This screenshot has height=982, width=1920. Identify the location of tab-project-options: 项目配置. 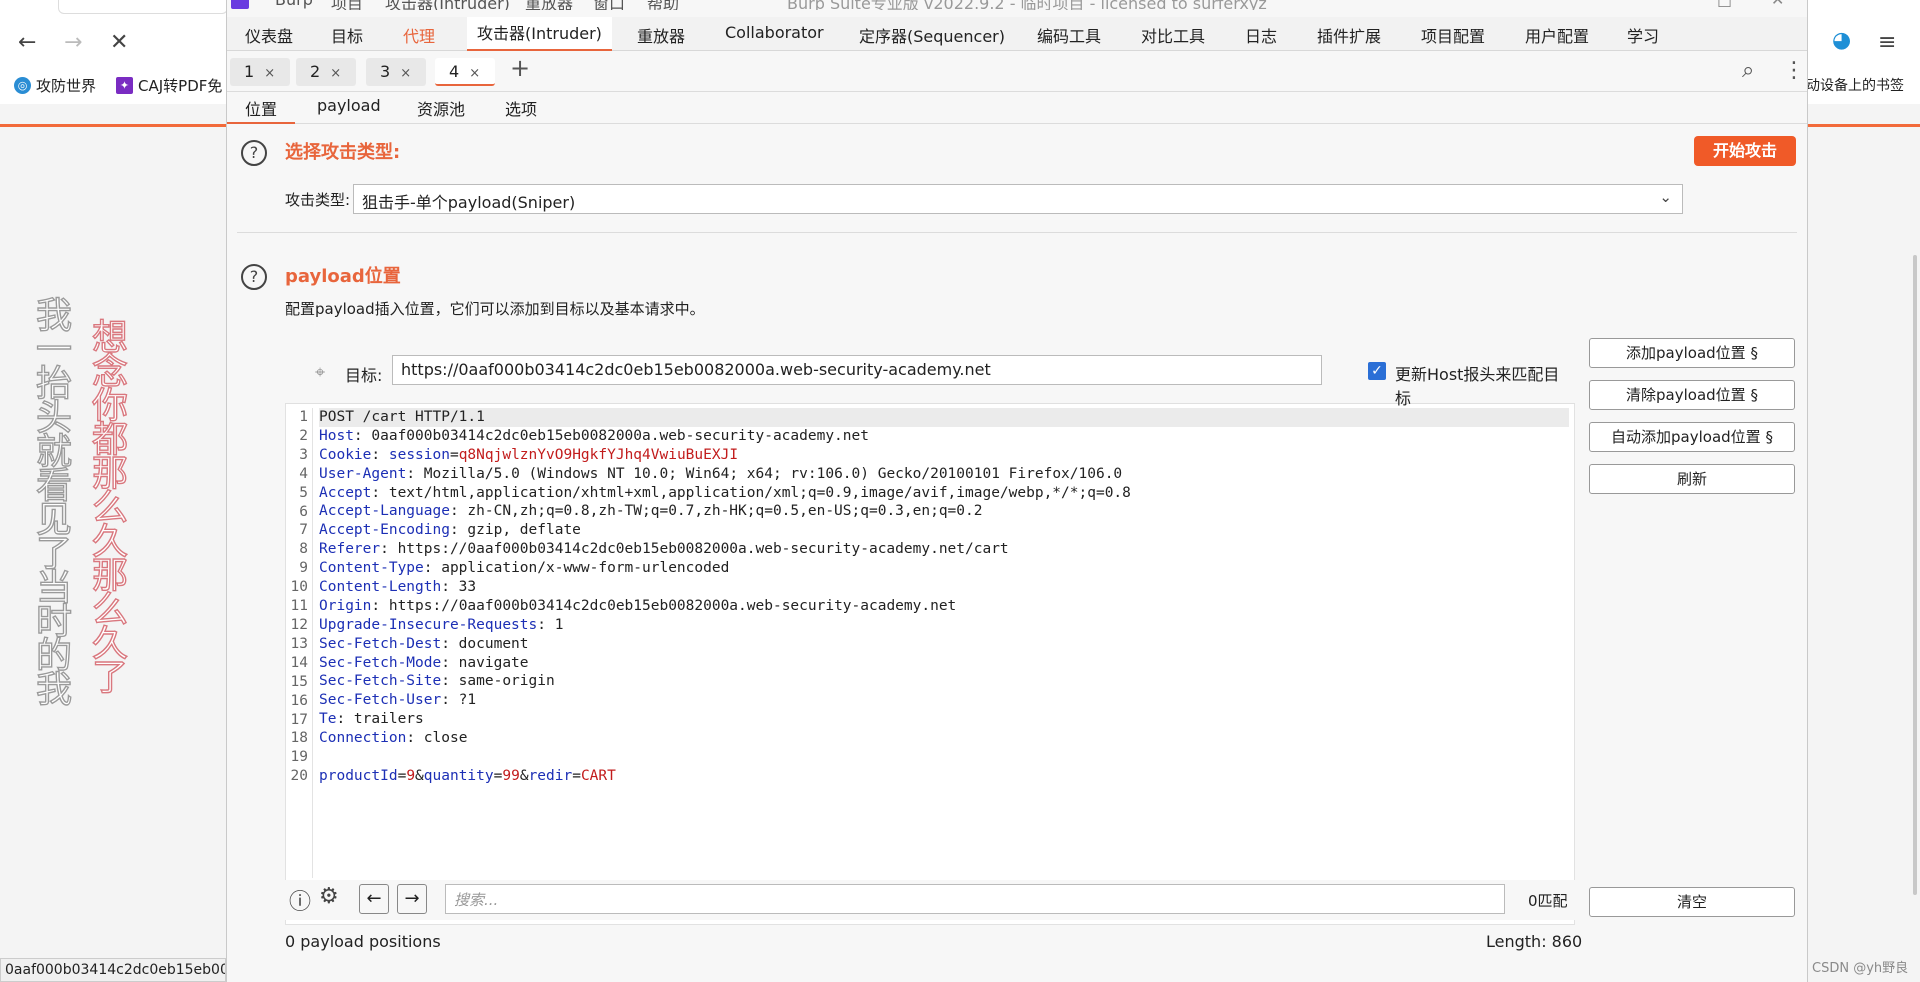
(1453, 35).